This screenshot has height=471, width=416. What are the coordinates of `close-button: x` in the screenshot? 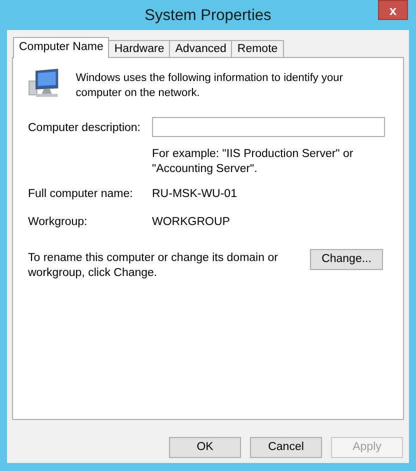 It's located at (393, 10).